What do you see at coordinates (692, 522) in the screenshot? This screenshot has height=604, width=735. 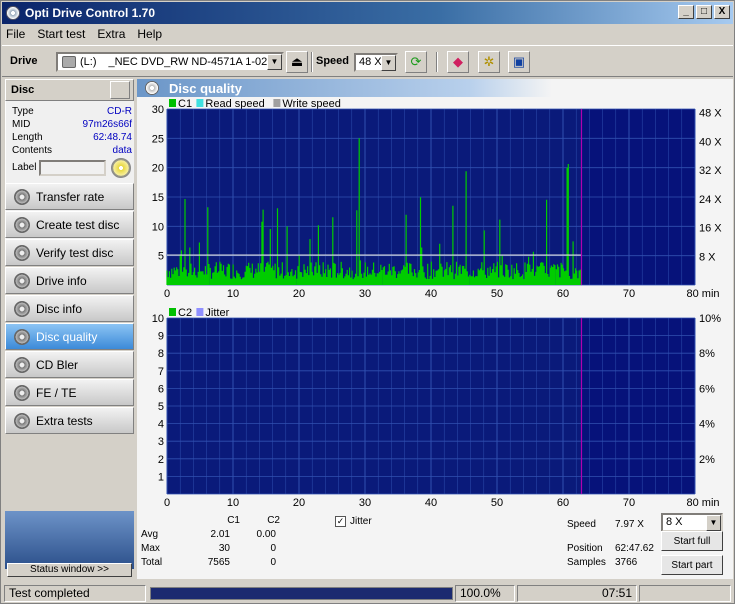 I see `test-speed-select: 8 X ▼` at bounding box center [692, 522].